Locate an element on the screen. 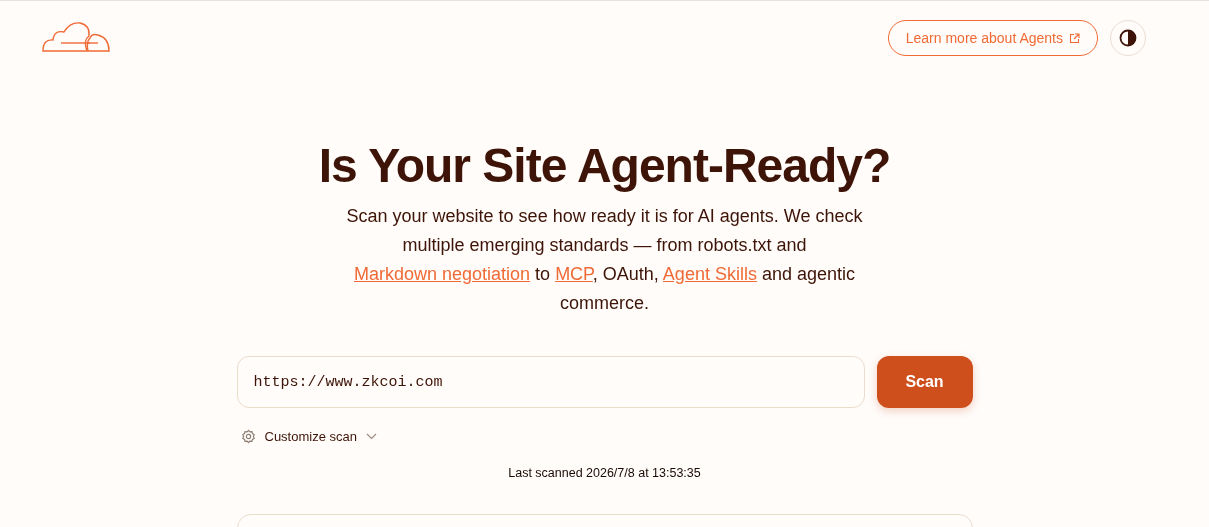  text-link: MCP is located at coordinates (574, 274).